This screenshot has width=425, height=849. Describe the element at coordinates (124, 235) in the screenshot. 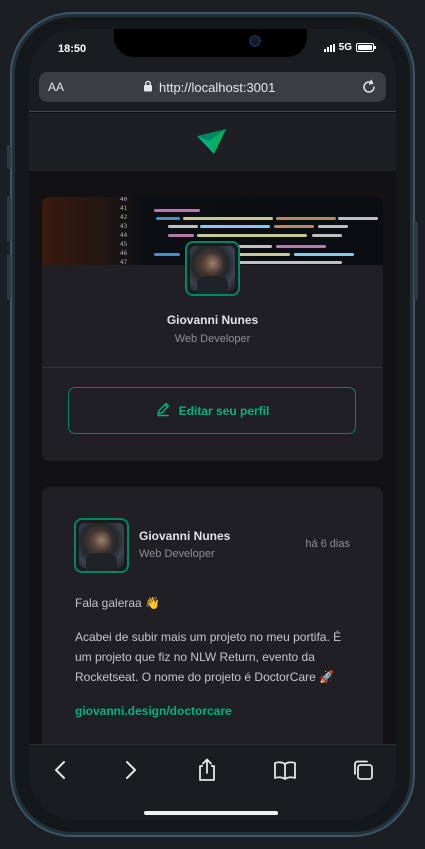

I see `cover-line-number: 44` at that location.